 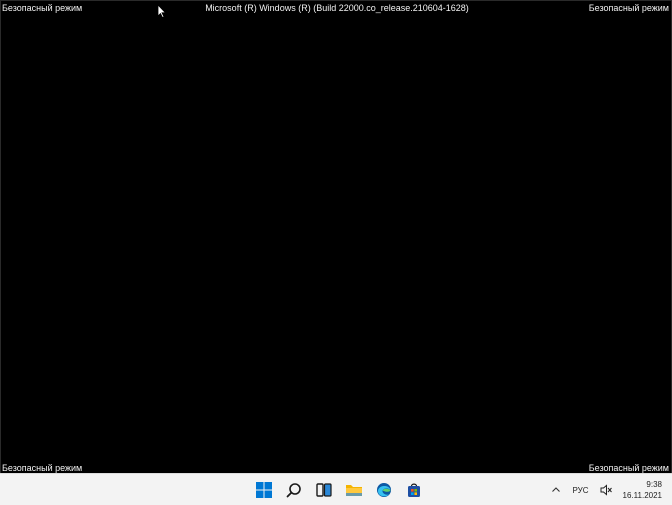 What do you see at coordinates (162, 11) in the screenshot?
I see `mouse-cursor-icon` at bounding box center [162, 11].